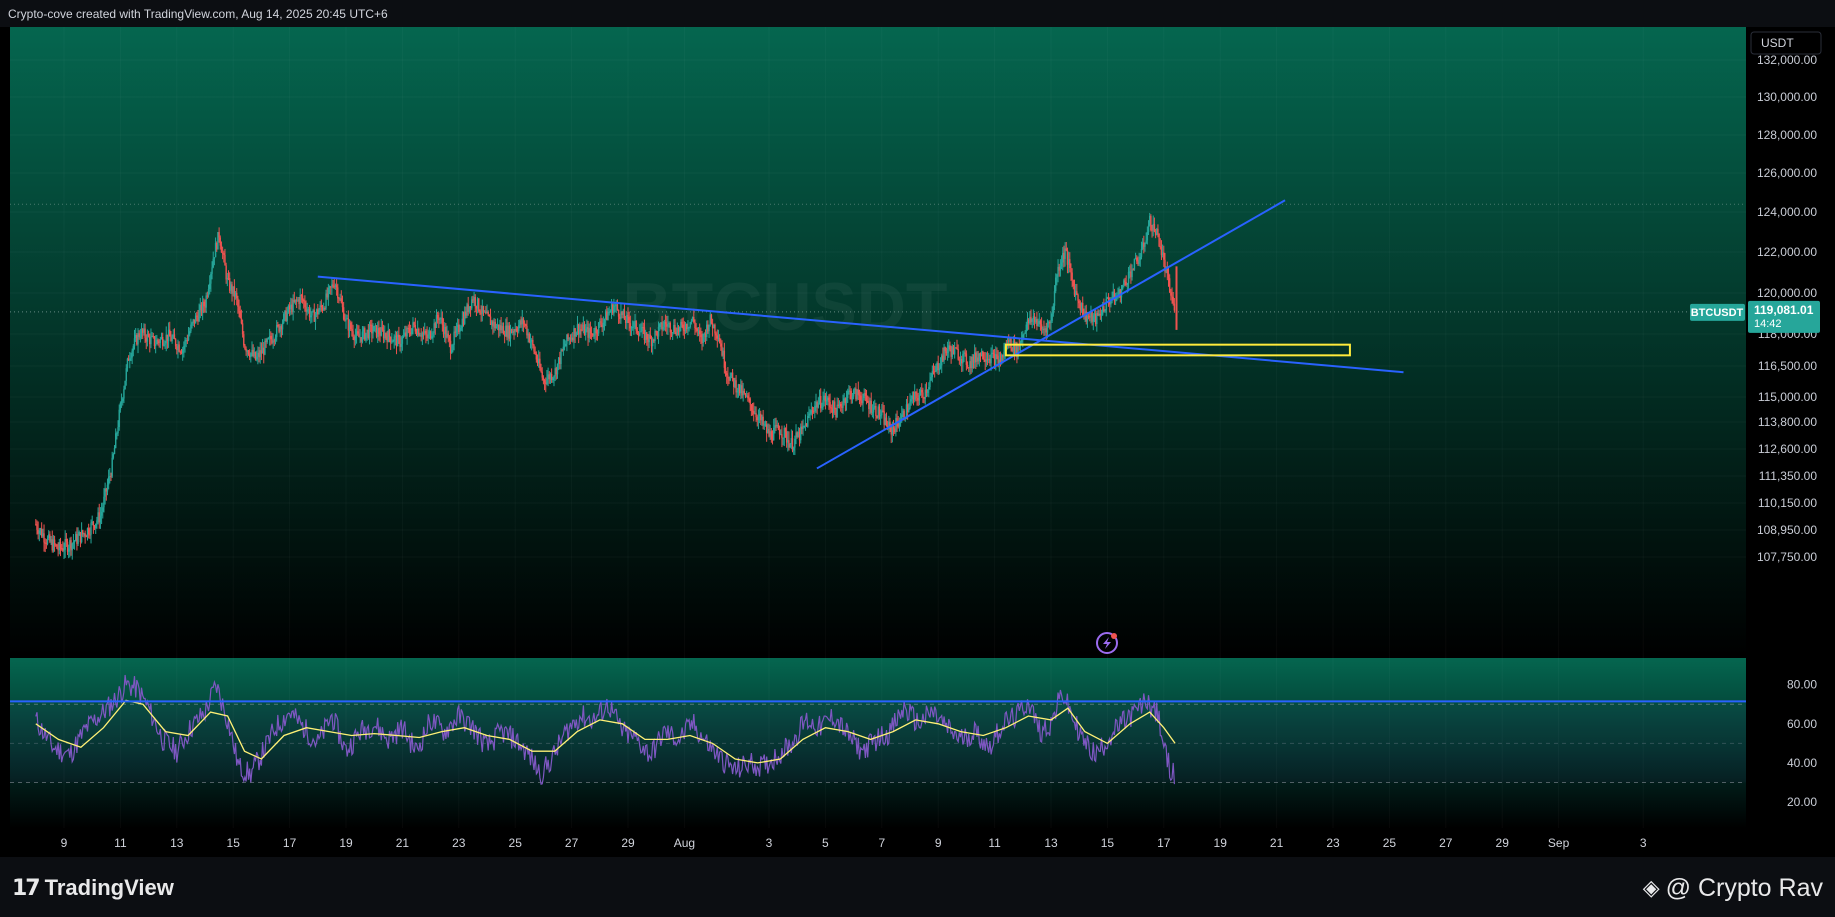 The width and height of the screenshot is (1835, 917). Describe the element at coordinates (1802, 685) in the screenshot. I see `rsi-tick-label: 80.00` at that location.